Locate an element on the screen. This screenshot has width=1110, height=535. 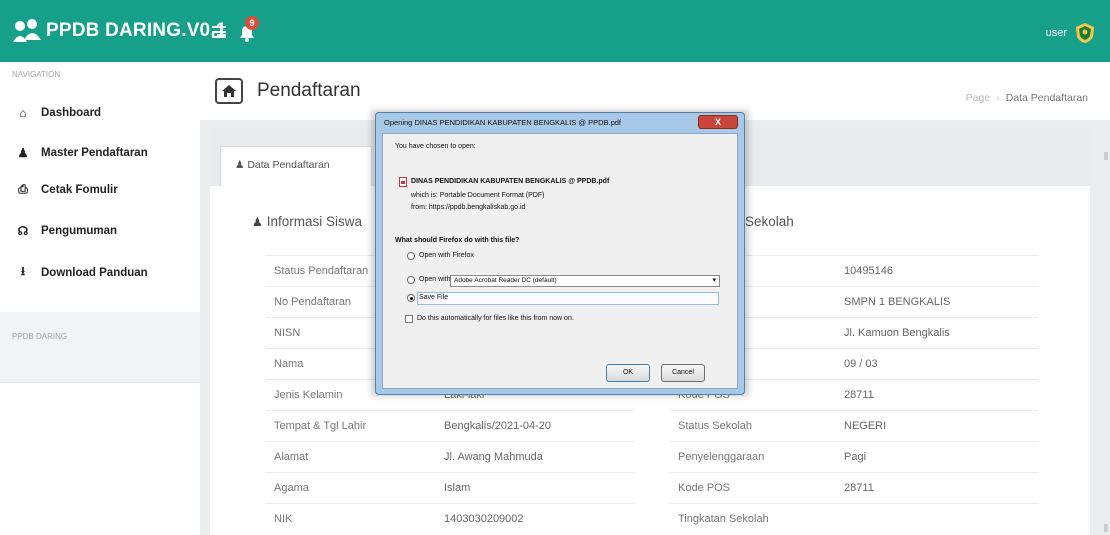
row-label: Alamat is located at coordinates (351, 457).